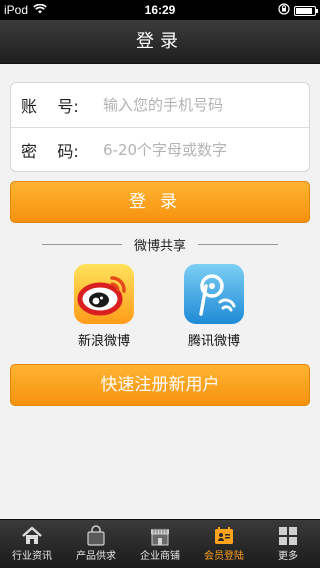 This screenshot has width=320, height=568. I want to click on account-label: 账 号:, so click(50, 106).